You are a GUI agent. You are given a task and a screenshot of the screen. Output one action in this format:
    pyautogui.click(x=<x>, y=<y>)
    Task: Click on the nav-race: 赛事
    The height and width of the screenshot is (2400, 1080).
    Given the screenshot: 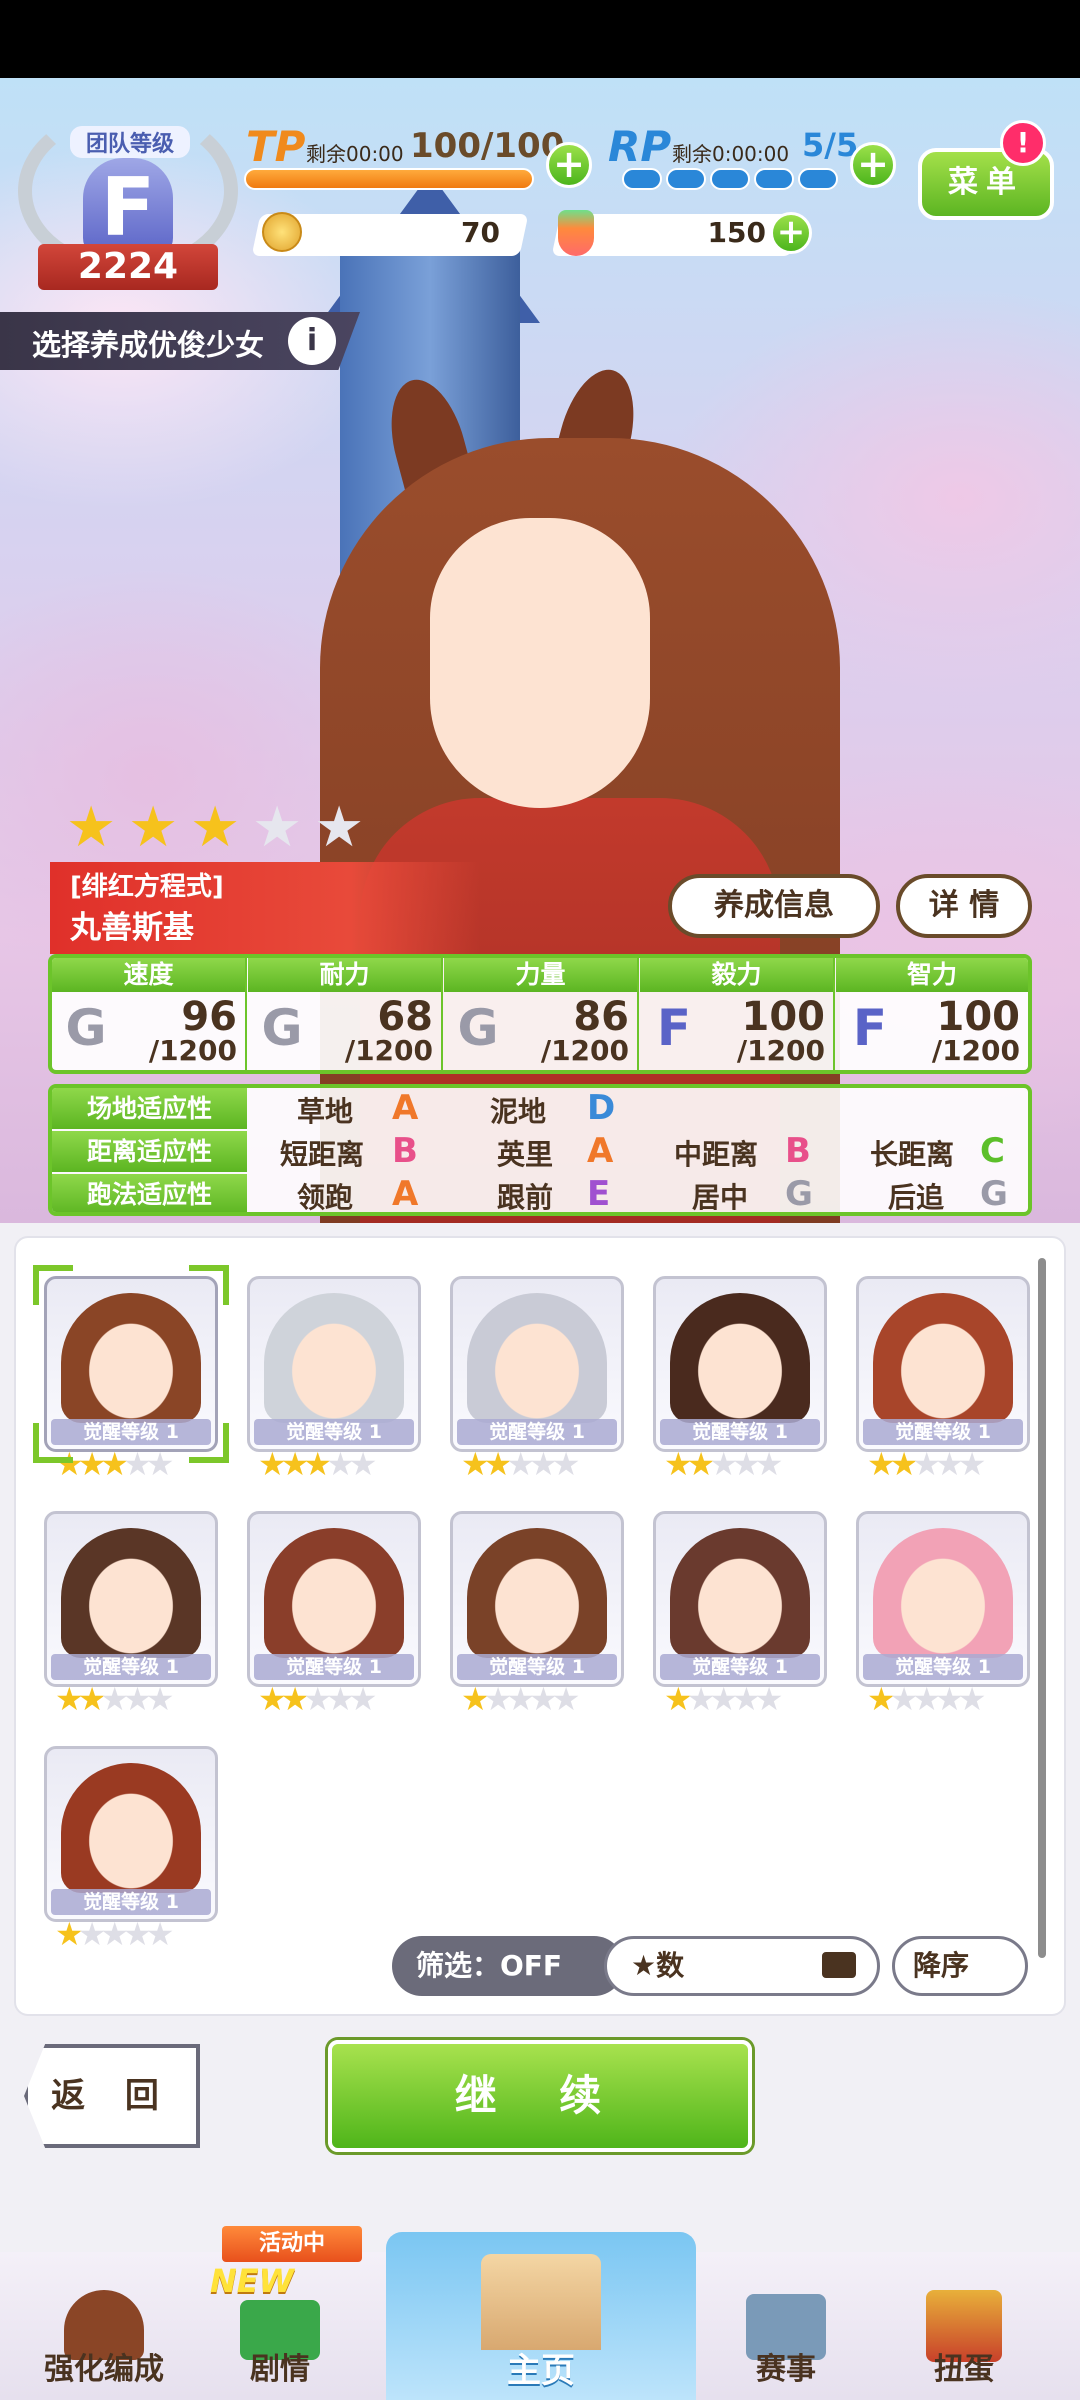 What is the action you would take?
    pyautogui.click(x=786, y=2345)
    